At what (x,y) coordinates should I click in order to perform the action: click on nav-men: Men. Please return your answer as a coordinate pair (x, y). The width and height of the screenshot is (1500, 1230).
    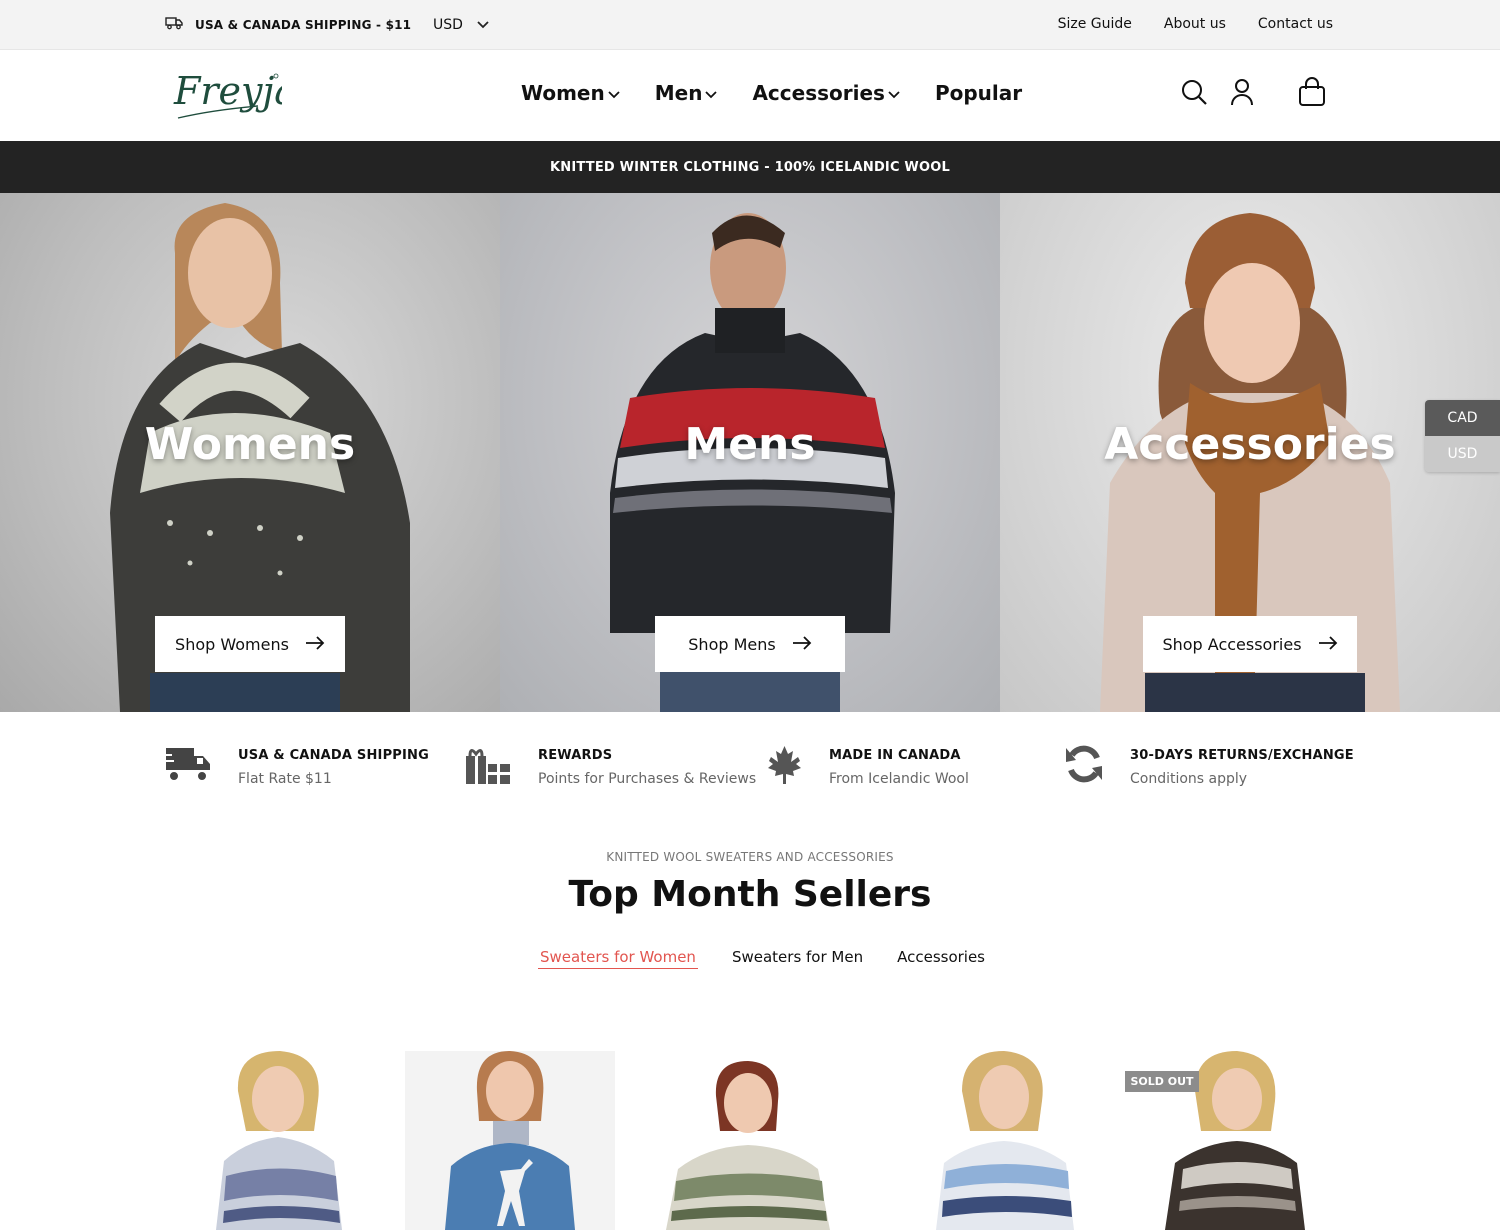
    Looking at the image, I should click on (687, 93).